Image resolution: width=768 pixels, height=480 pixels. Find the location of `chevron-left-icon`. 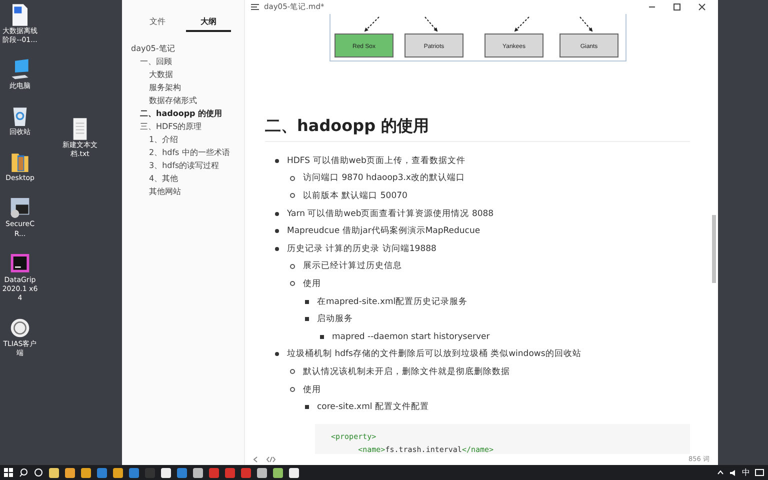

chevron-left-icon is located at coordinates (255, 459).